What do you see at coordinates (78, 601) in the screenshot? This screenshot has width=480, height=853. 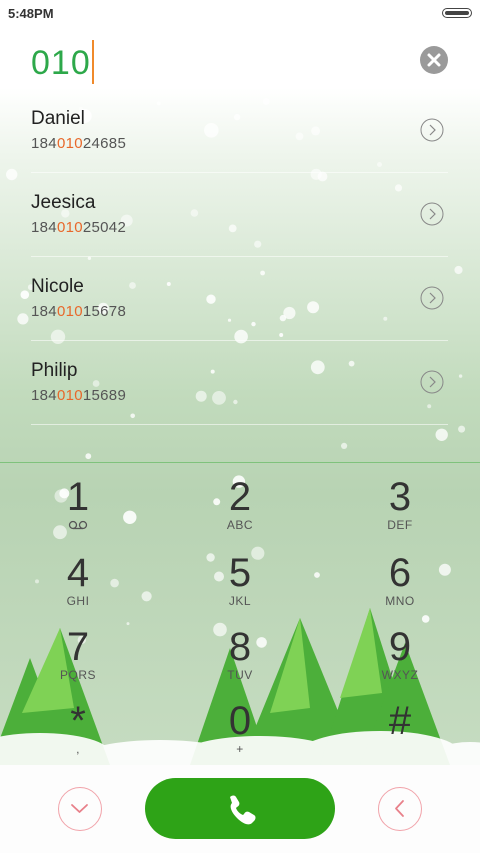 I see `key-letters: GHI` at bounding box center [78, 601].